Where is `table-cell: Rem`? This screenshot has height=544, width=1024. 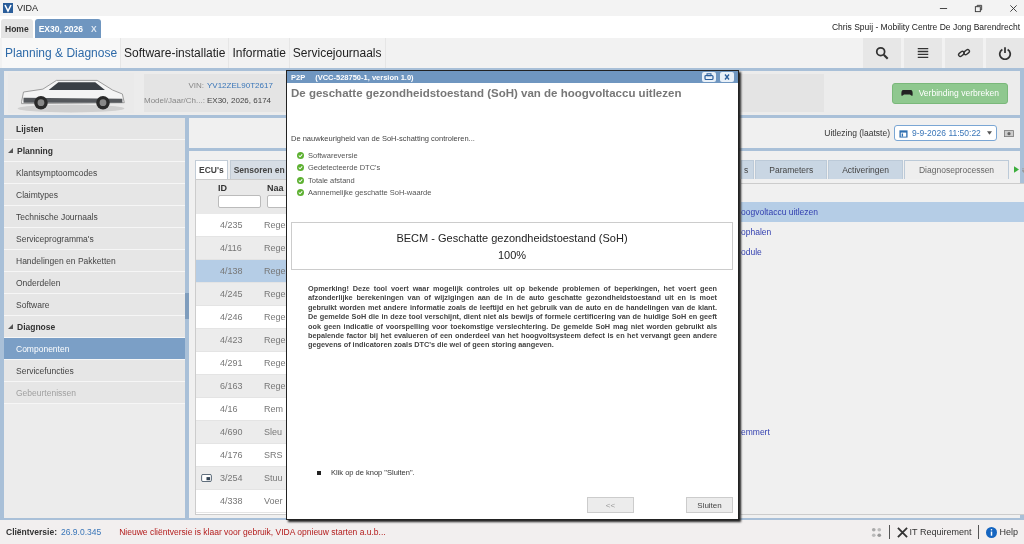
table-cell: Rem is located at coordinates (273, 409).